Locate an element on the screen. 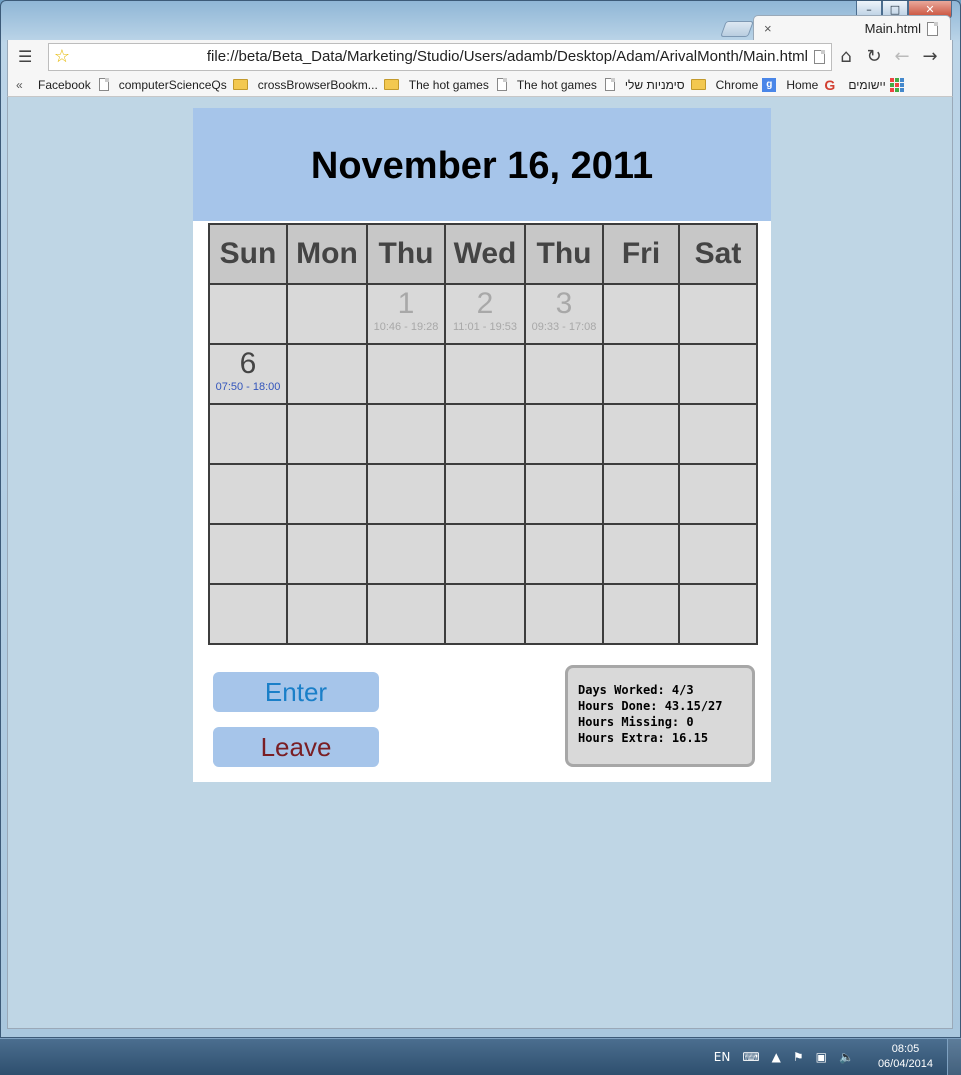  weekday-header: Fri is located at coordinates (641, 254).